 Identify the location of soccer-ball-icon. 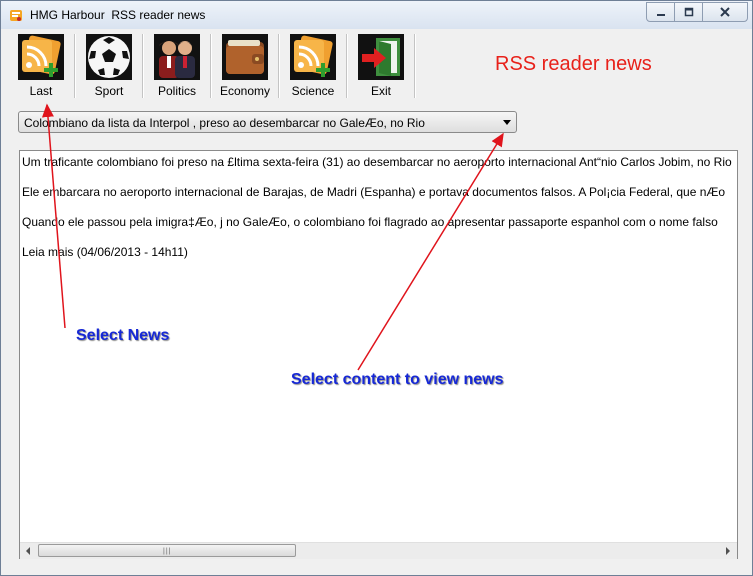
(109, 57).